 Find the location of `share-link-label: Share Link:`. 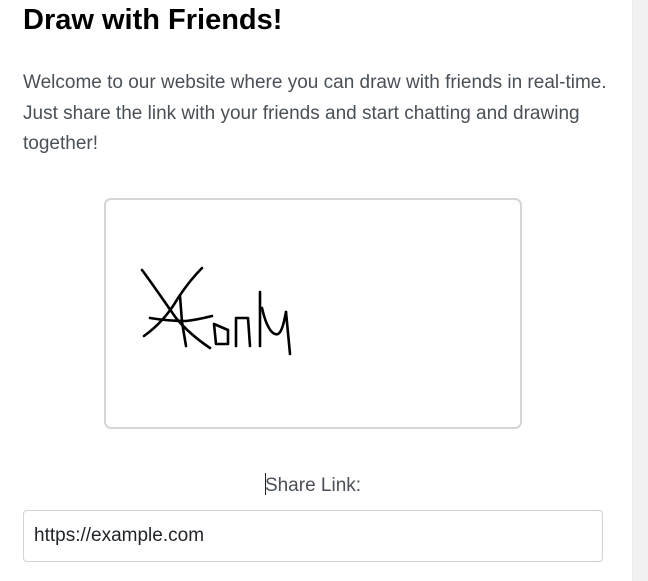

share-link-label: Share Link: is located at coordinates (313, 486).